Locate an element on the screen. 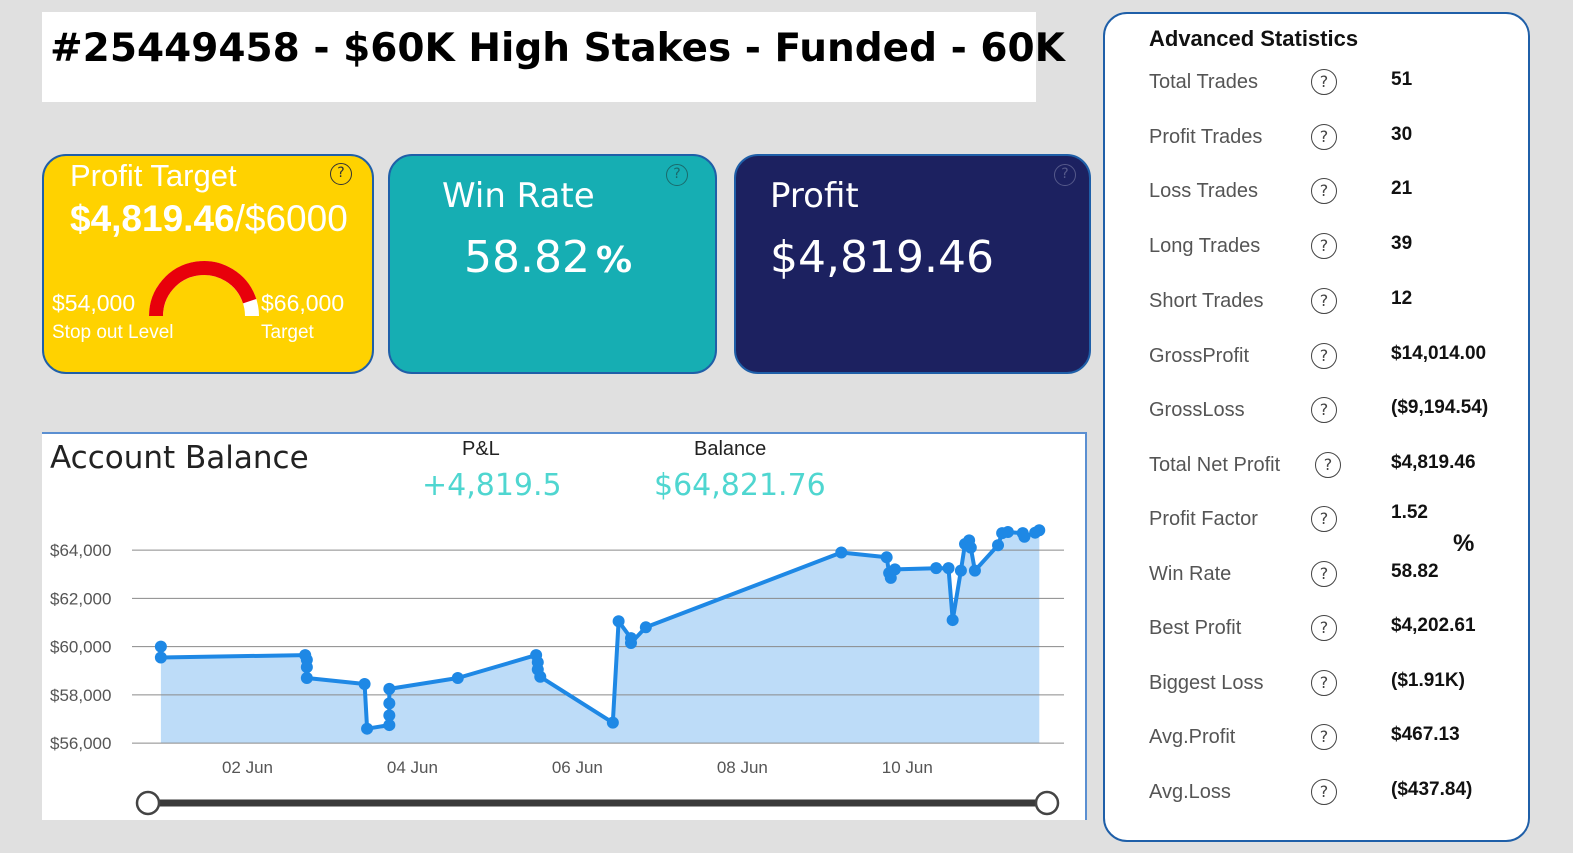 This screenshot has height=853, width=1573. stat-row: Best Profit? $4,202.61 is located at coordinates (1305, 631).